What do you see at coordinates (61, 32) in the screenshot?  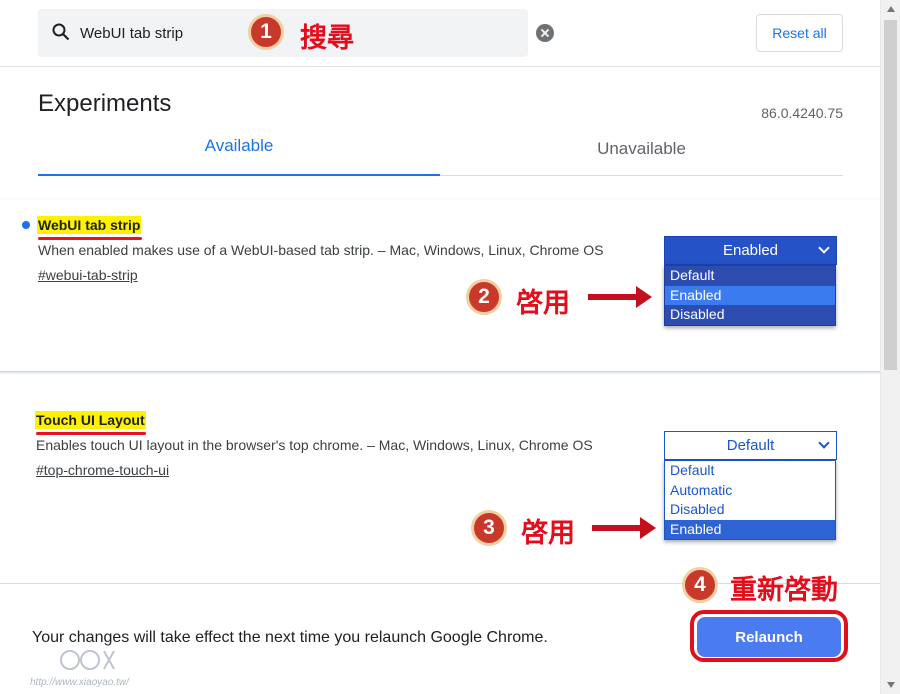 I see `search-icon` at bounding box center [61, 32].